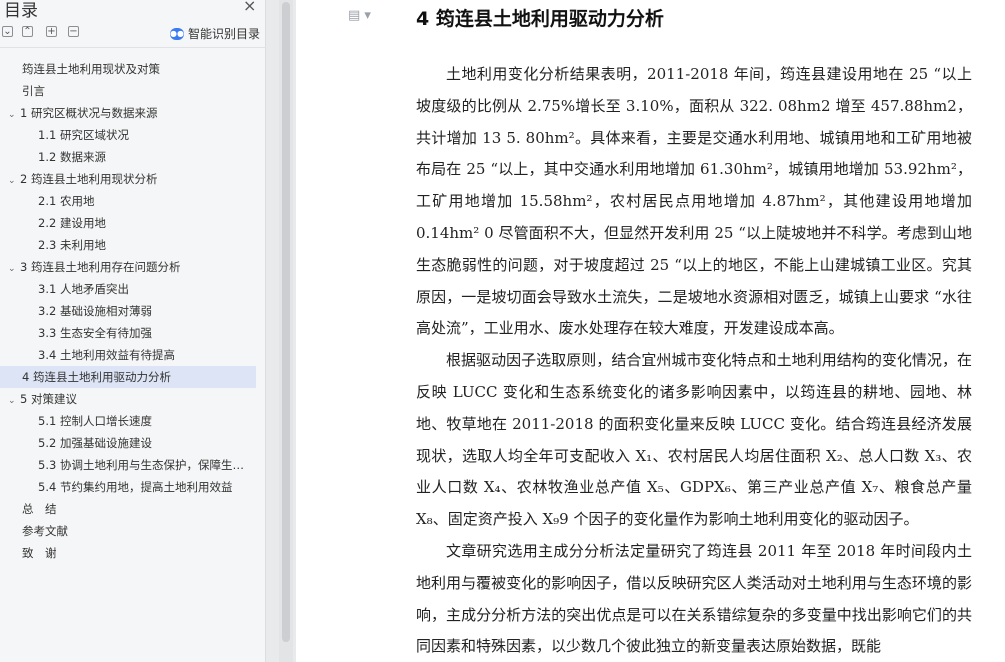 The height and width of the screenshot is (662, 1005). Describe the element at coordinates (177, 33) in the screenshot. I see `ai-icon: ●●` at that location.